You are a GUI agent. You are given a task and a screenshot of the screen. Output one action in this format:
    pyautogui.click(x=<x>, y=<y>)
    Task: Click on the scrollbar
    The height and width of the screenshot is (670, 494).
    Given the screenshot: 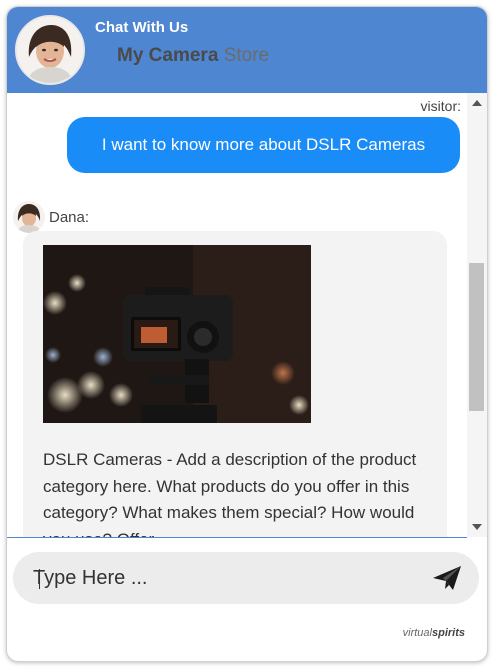 What is the action you would take?
    pyautogui.click(x=477, y=315)
    